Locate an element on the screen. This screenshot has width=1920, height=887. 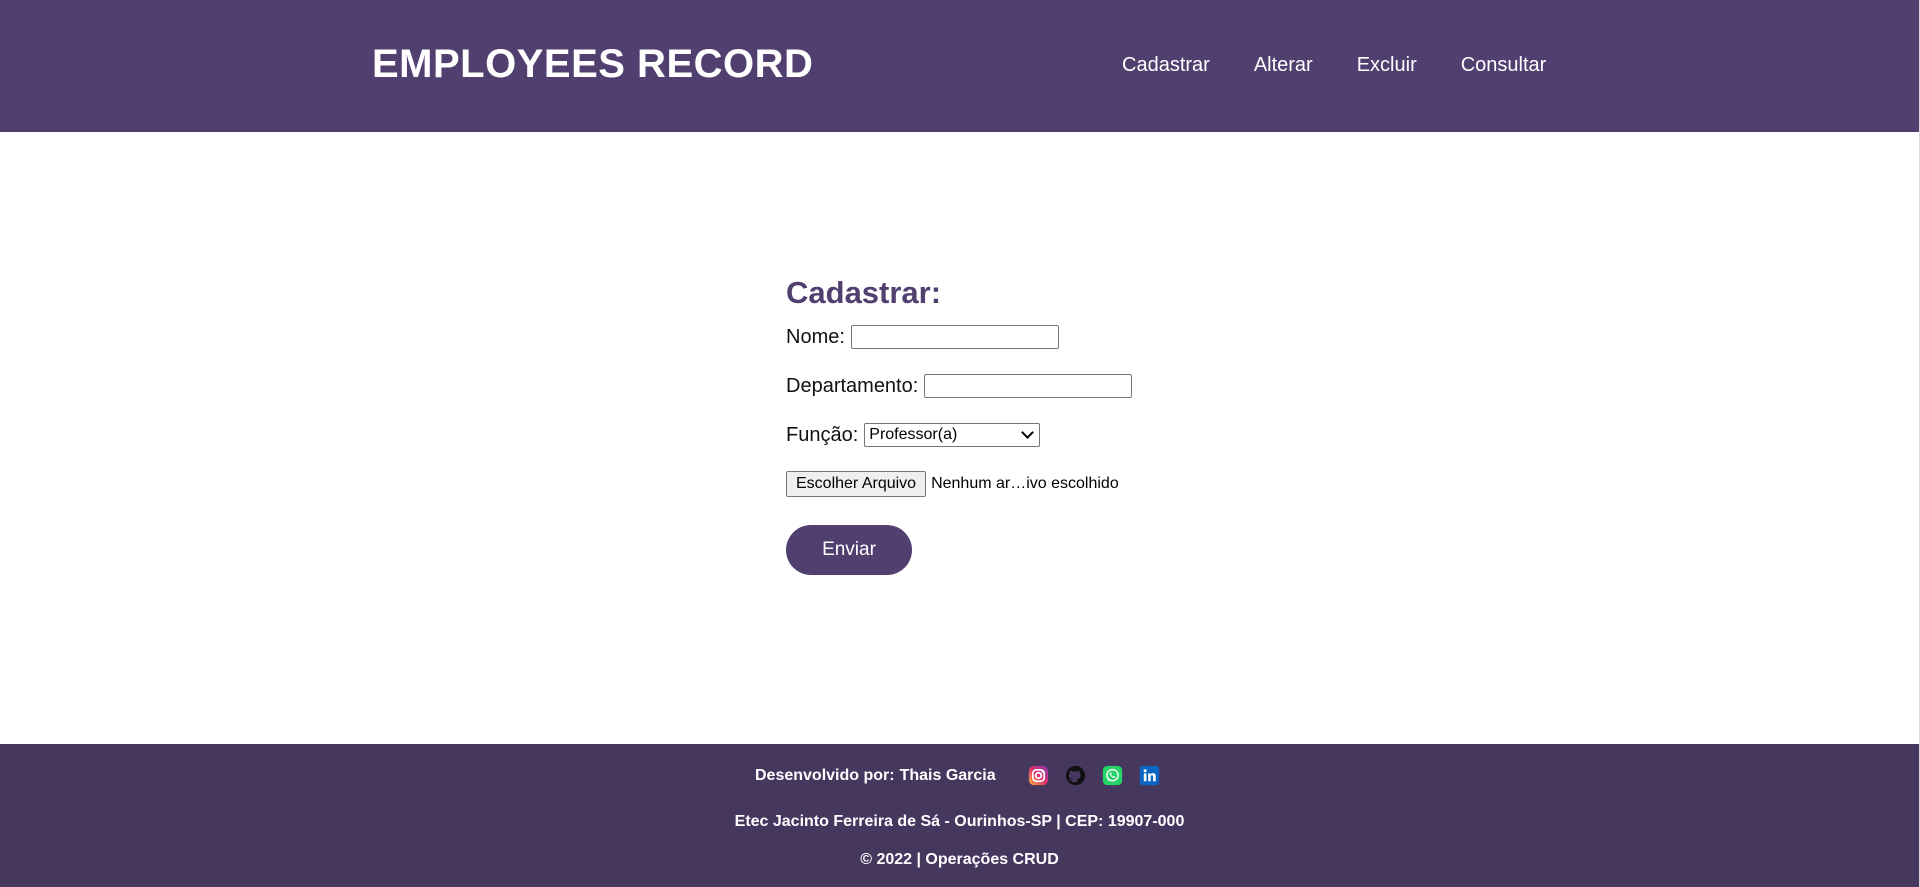
social-links is located at coordinates (1094, 775).